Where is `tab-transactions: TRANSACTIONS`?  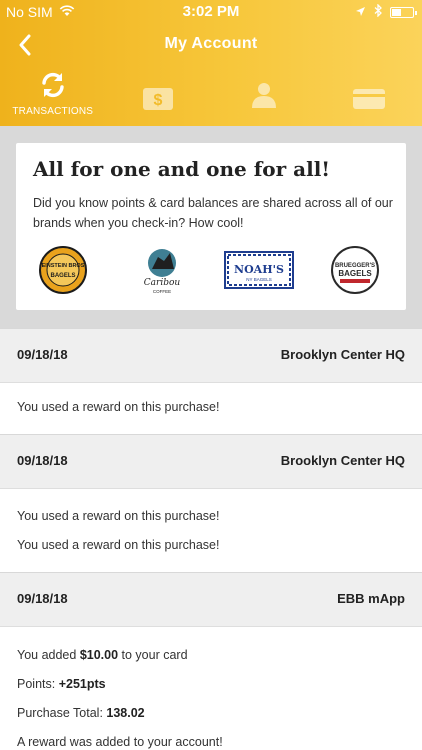
tab-transactions: TRANSACTIONS is located at coordinates (53, 94).